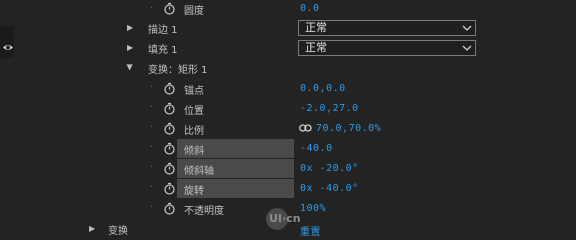 This screenshot has width=576, height=240. What do you see at coordinates (204, 211) in the screenshot?
I see `opacity-label: 不透明度` at bounding box center [204, 211].